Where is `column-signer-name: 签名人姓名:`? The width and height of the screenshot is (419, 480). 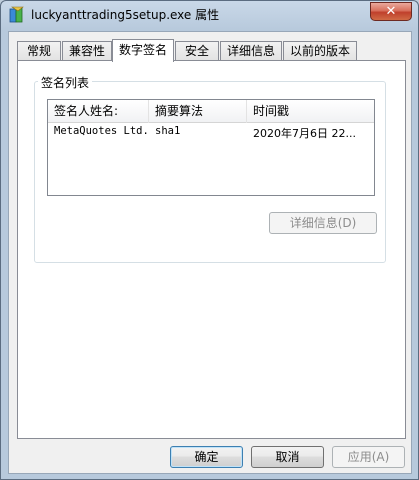
column-signer-name: 签名人姓名: is located at coordinates (98, 111).